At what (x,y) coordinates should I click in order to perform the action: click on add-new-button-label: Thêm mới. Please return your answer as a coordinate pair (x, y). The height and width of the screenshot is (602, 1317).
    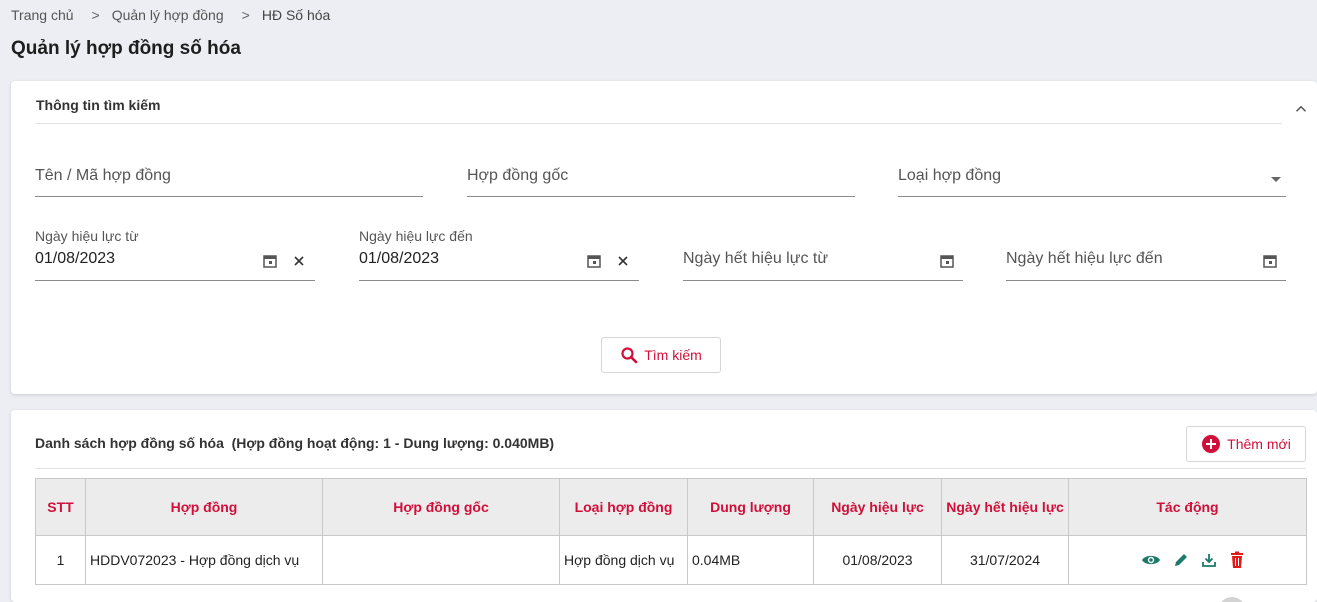
    Looking at the image, I should click on (1259, 444).